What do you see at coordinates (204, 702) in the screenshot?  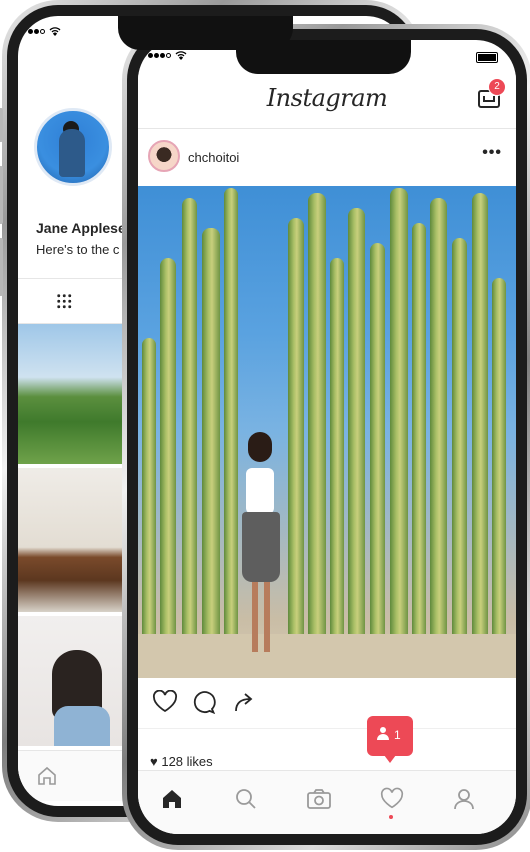 I see `comment-icon` at bounding box center [204, 702].